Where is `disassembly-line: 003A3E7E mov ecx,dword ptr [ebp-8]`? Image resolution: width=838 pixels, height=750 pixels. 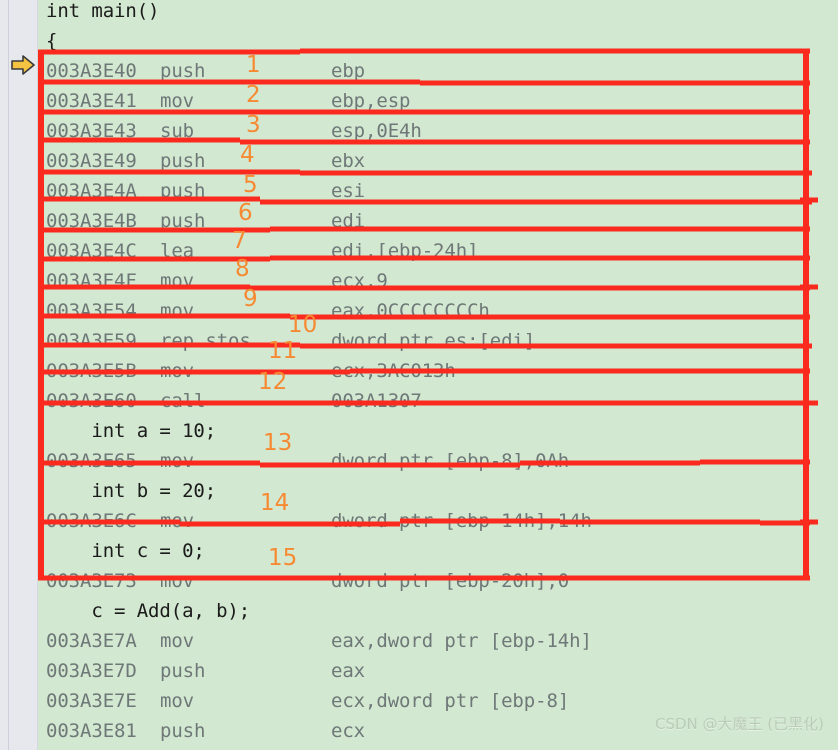
disassembly-line: 003A3E7E mov ecx,dword ptr [ebp-8] is located at coordinates (438, 701).